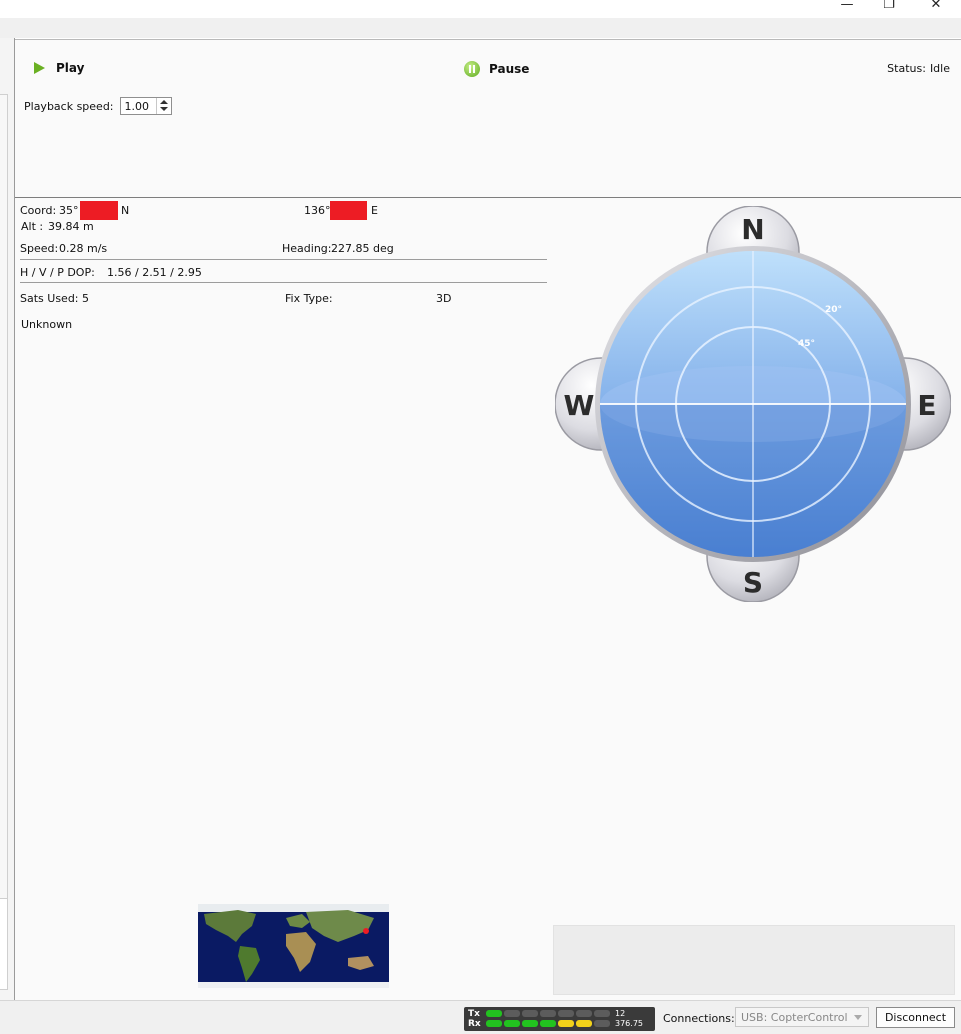  What do you see at coordinates (307, 248) in the screenshot?
I see `heading-label: Heading:` at bounding box center [307, 248].